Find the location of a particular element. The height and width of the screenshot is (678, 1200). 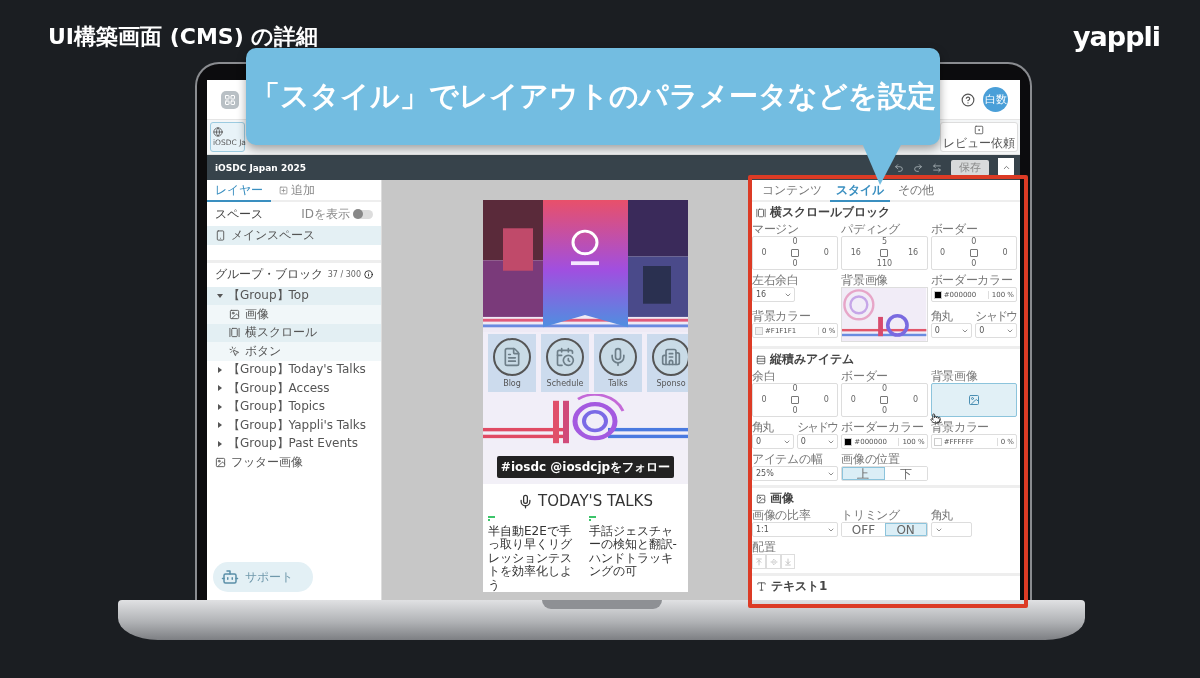

panel-tab: 追加 is located at coordinates (297, 191).